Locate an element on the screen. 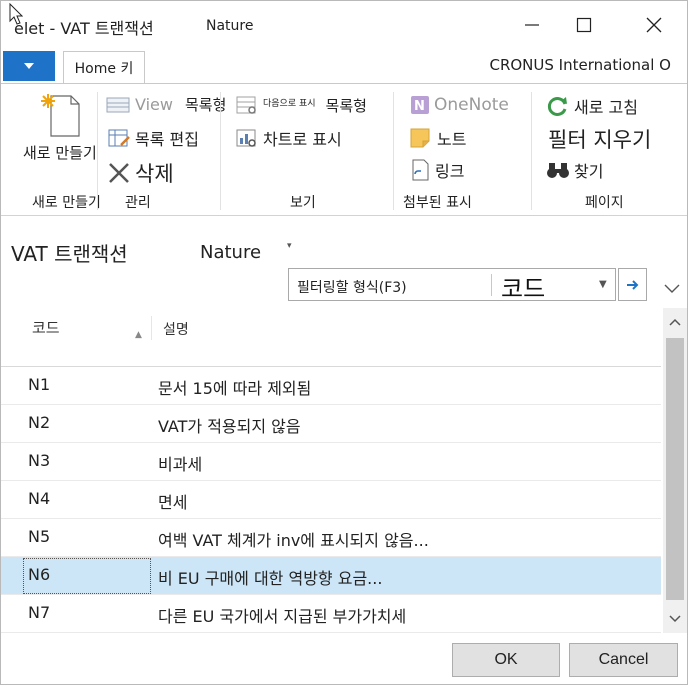  cell-code: N2 is located at coordinates (39, 422).